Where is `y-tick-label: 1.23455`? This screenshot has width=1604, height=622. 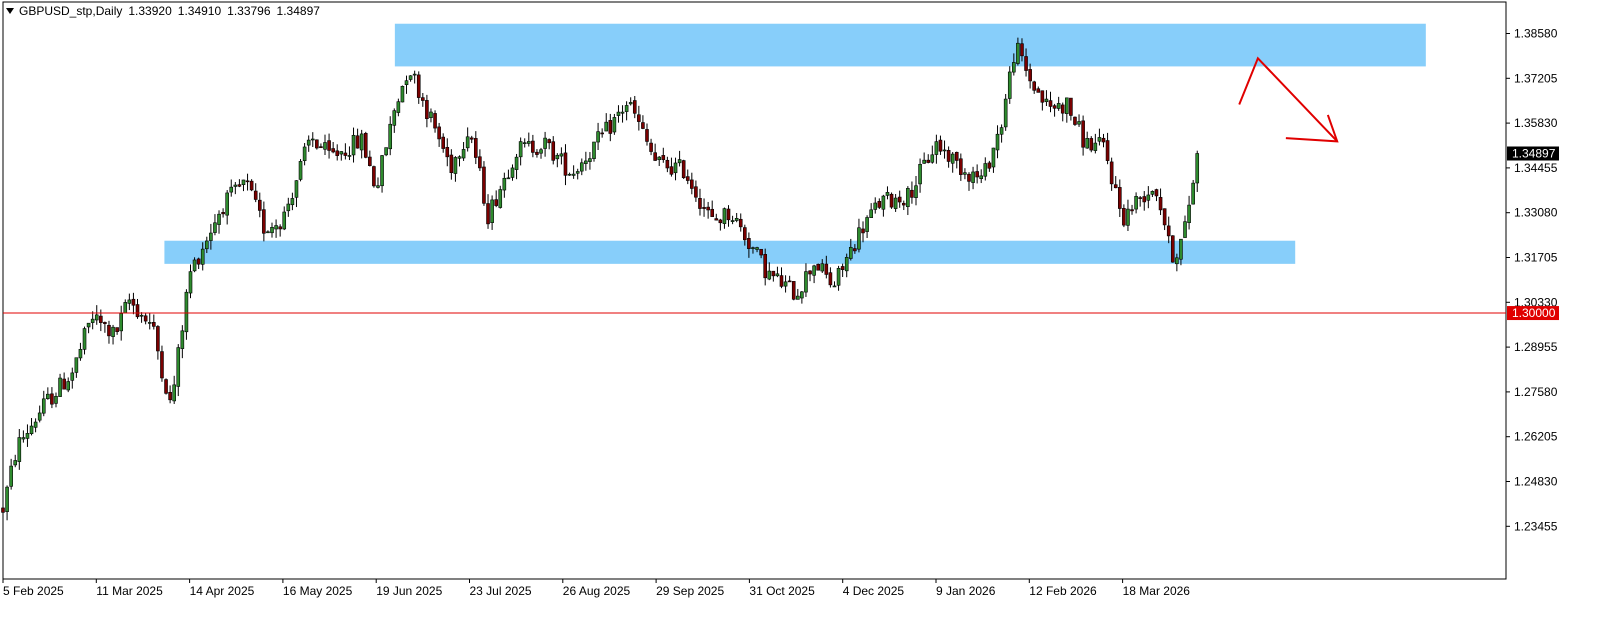 y-tick-label: 1.23455 is located at coordinates (1536, 526).